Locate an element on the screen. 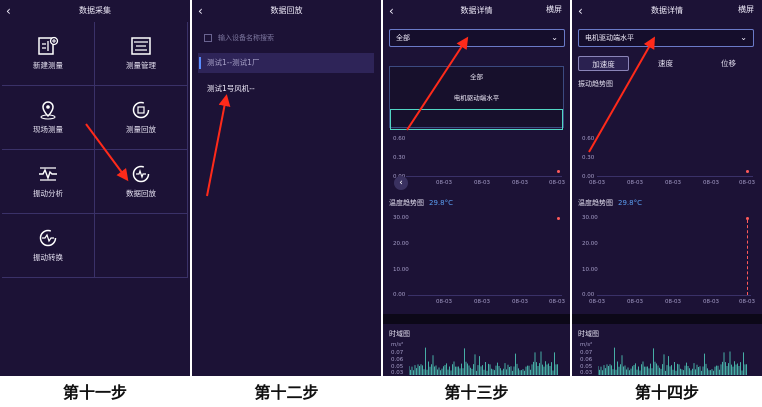 This screenshot has height=407, width=762. arrow-step13 is located at coordinates (437, 83).